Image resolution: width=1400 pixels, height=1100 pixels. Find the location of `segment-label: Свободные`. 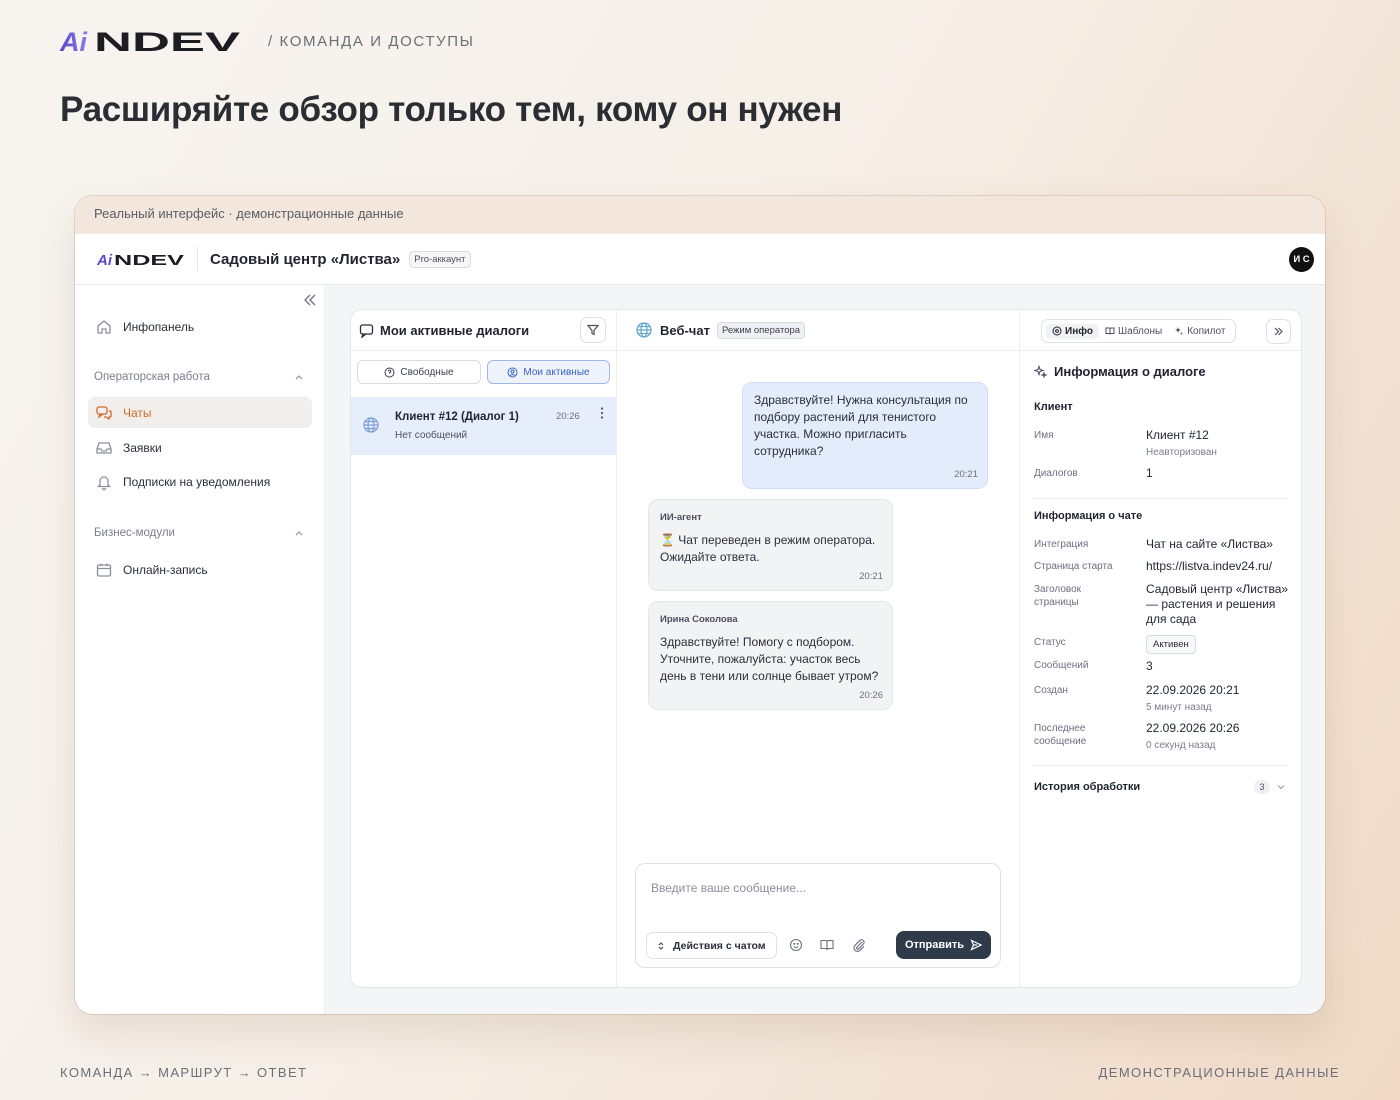

segment-label: Свободные is located at coordinates (427, 372).